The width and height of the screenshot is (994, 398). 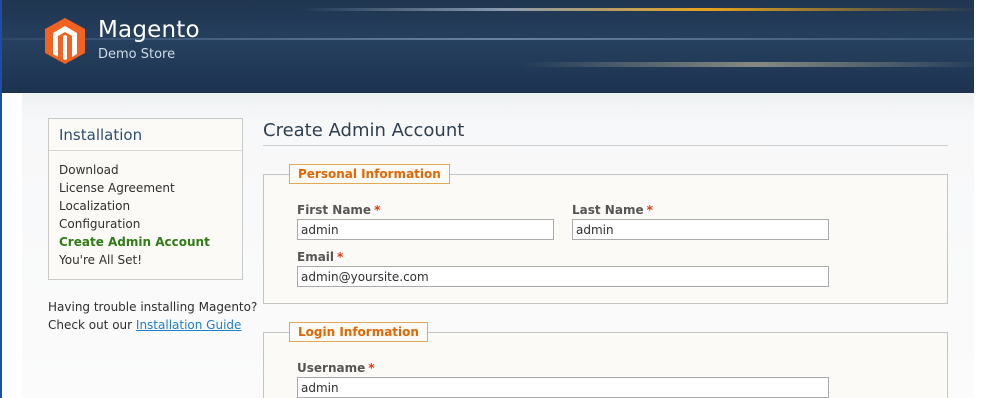 I want to click on fieldset-legend: Personal Information, so click(x=369, y=174).